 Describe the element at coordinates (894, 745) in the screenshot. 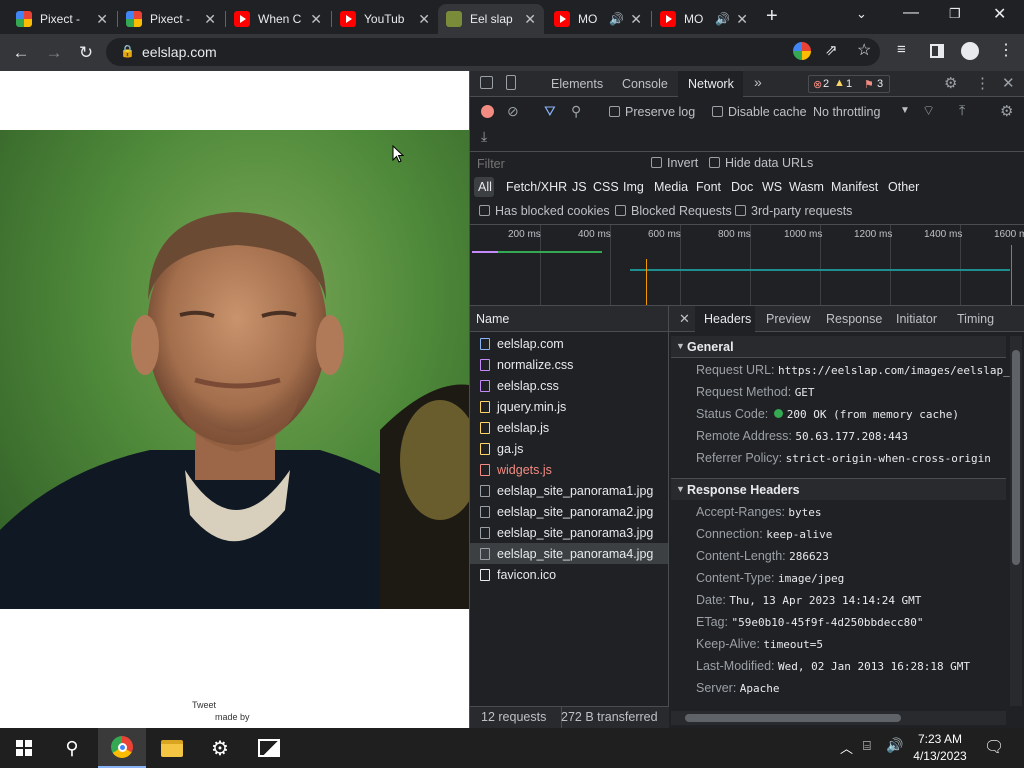

I see `volume-icon: 🔊` at that location.